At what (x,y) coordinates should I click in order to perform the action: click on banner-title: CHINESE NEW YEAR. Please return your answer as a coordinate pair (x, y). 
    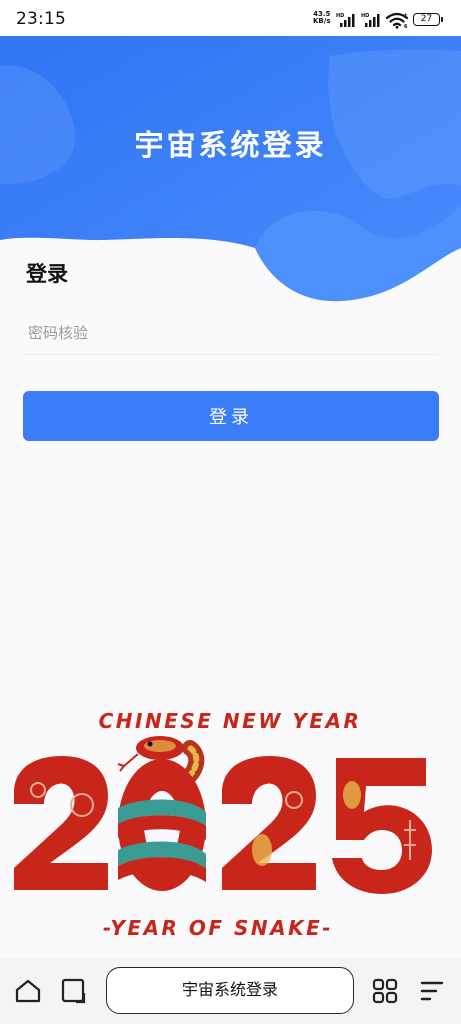
    Looking at the image, I should click on (230, 721).